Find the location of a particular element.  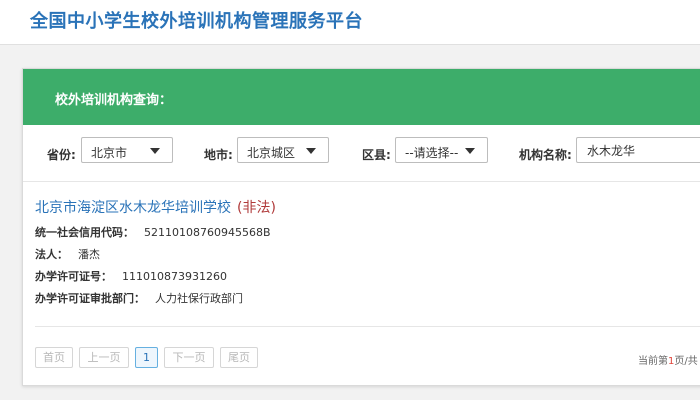

org-name-label: 机构名称: is located at coordinates (545, 155).